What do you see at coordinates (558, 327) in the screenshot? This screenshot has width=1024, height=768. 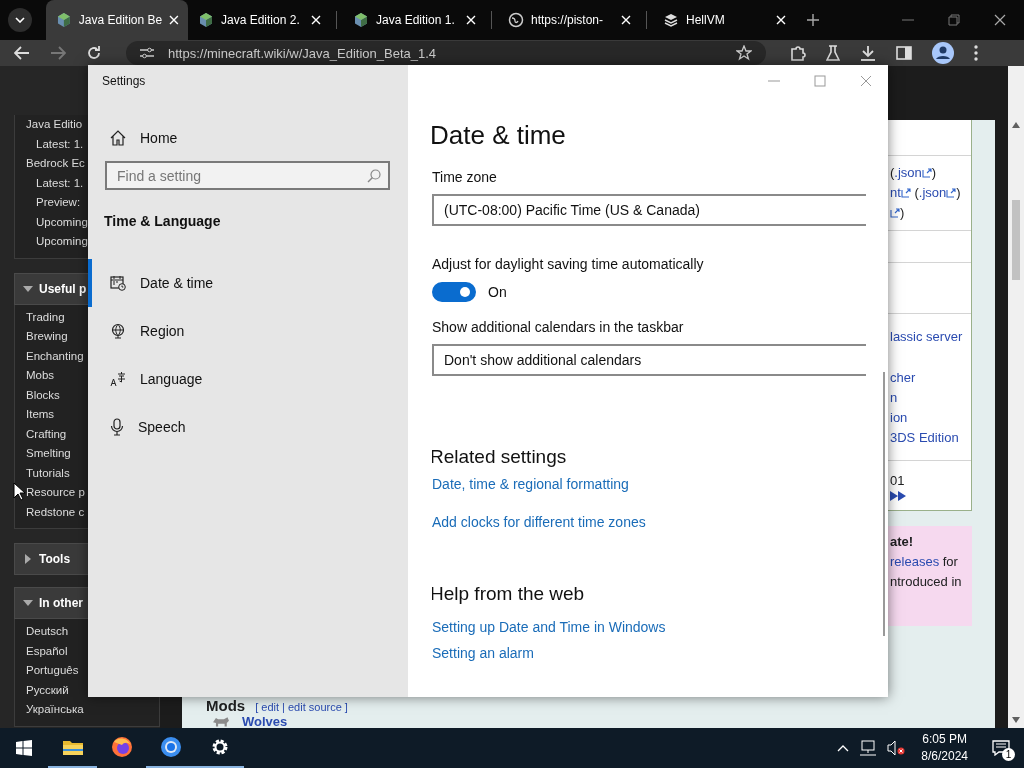 I see `field-label: Show additional calendars in the taskbar` at bounding box center [558, 327].